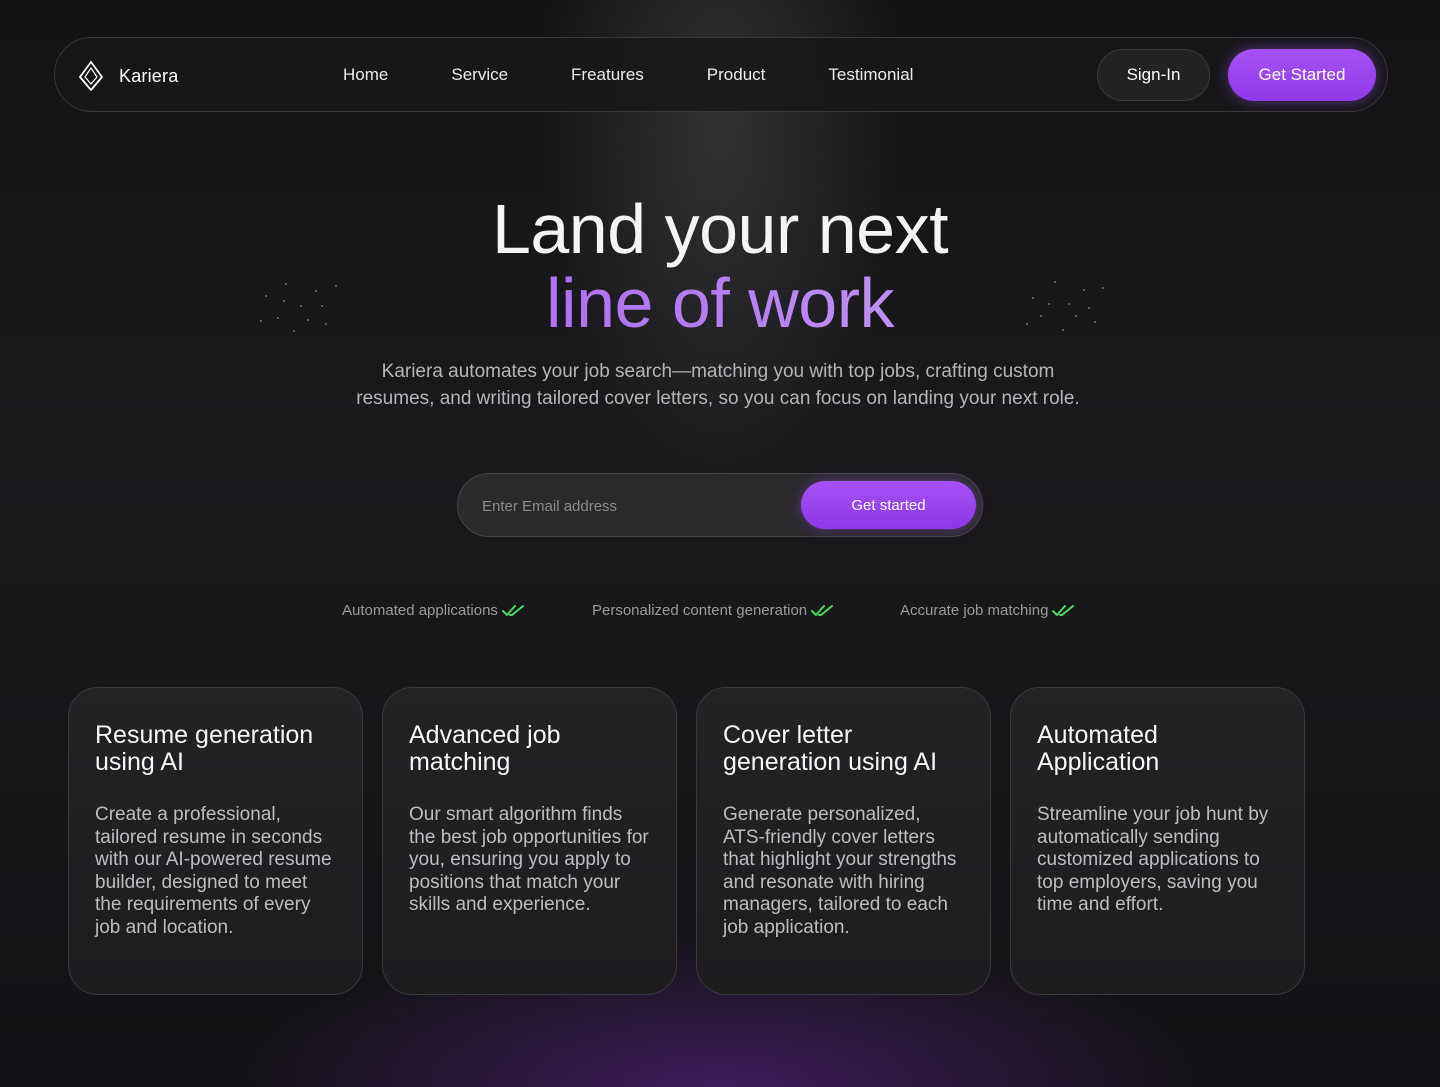 Image resolution: width=1440 pixels, height=1087 pixels. Describe the element at coordinates (700, 610) in the screenshot. I see `feature-label: Personalized content generation` at that location.